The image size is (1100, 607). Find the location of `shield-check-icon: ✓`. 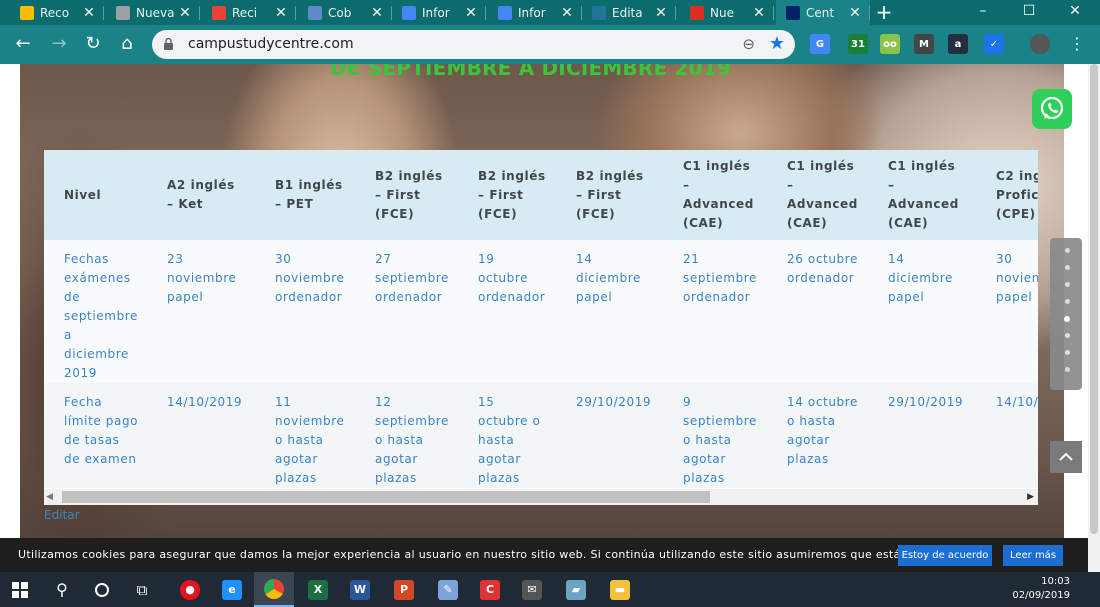

shield-check-icon: ✓ is located at coordinates (994, 44).